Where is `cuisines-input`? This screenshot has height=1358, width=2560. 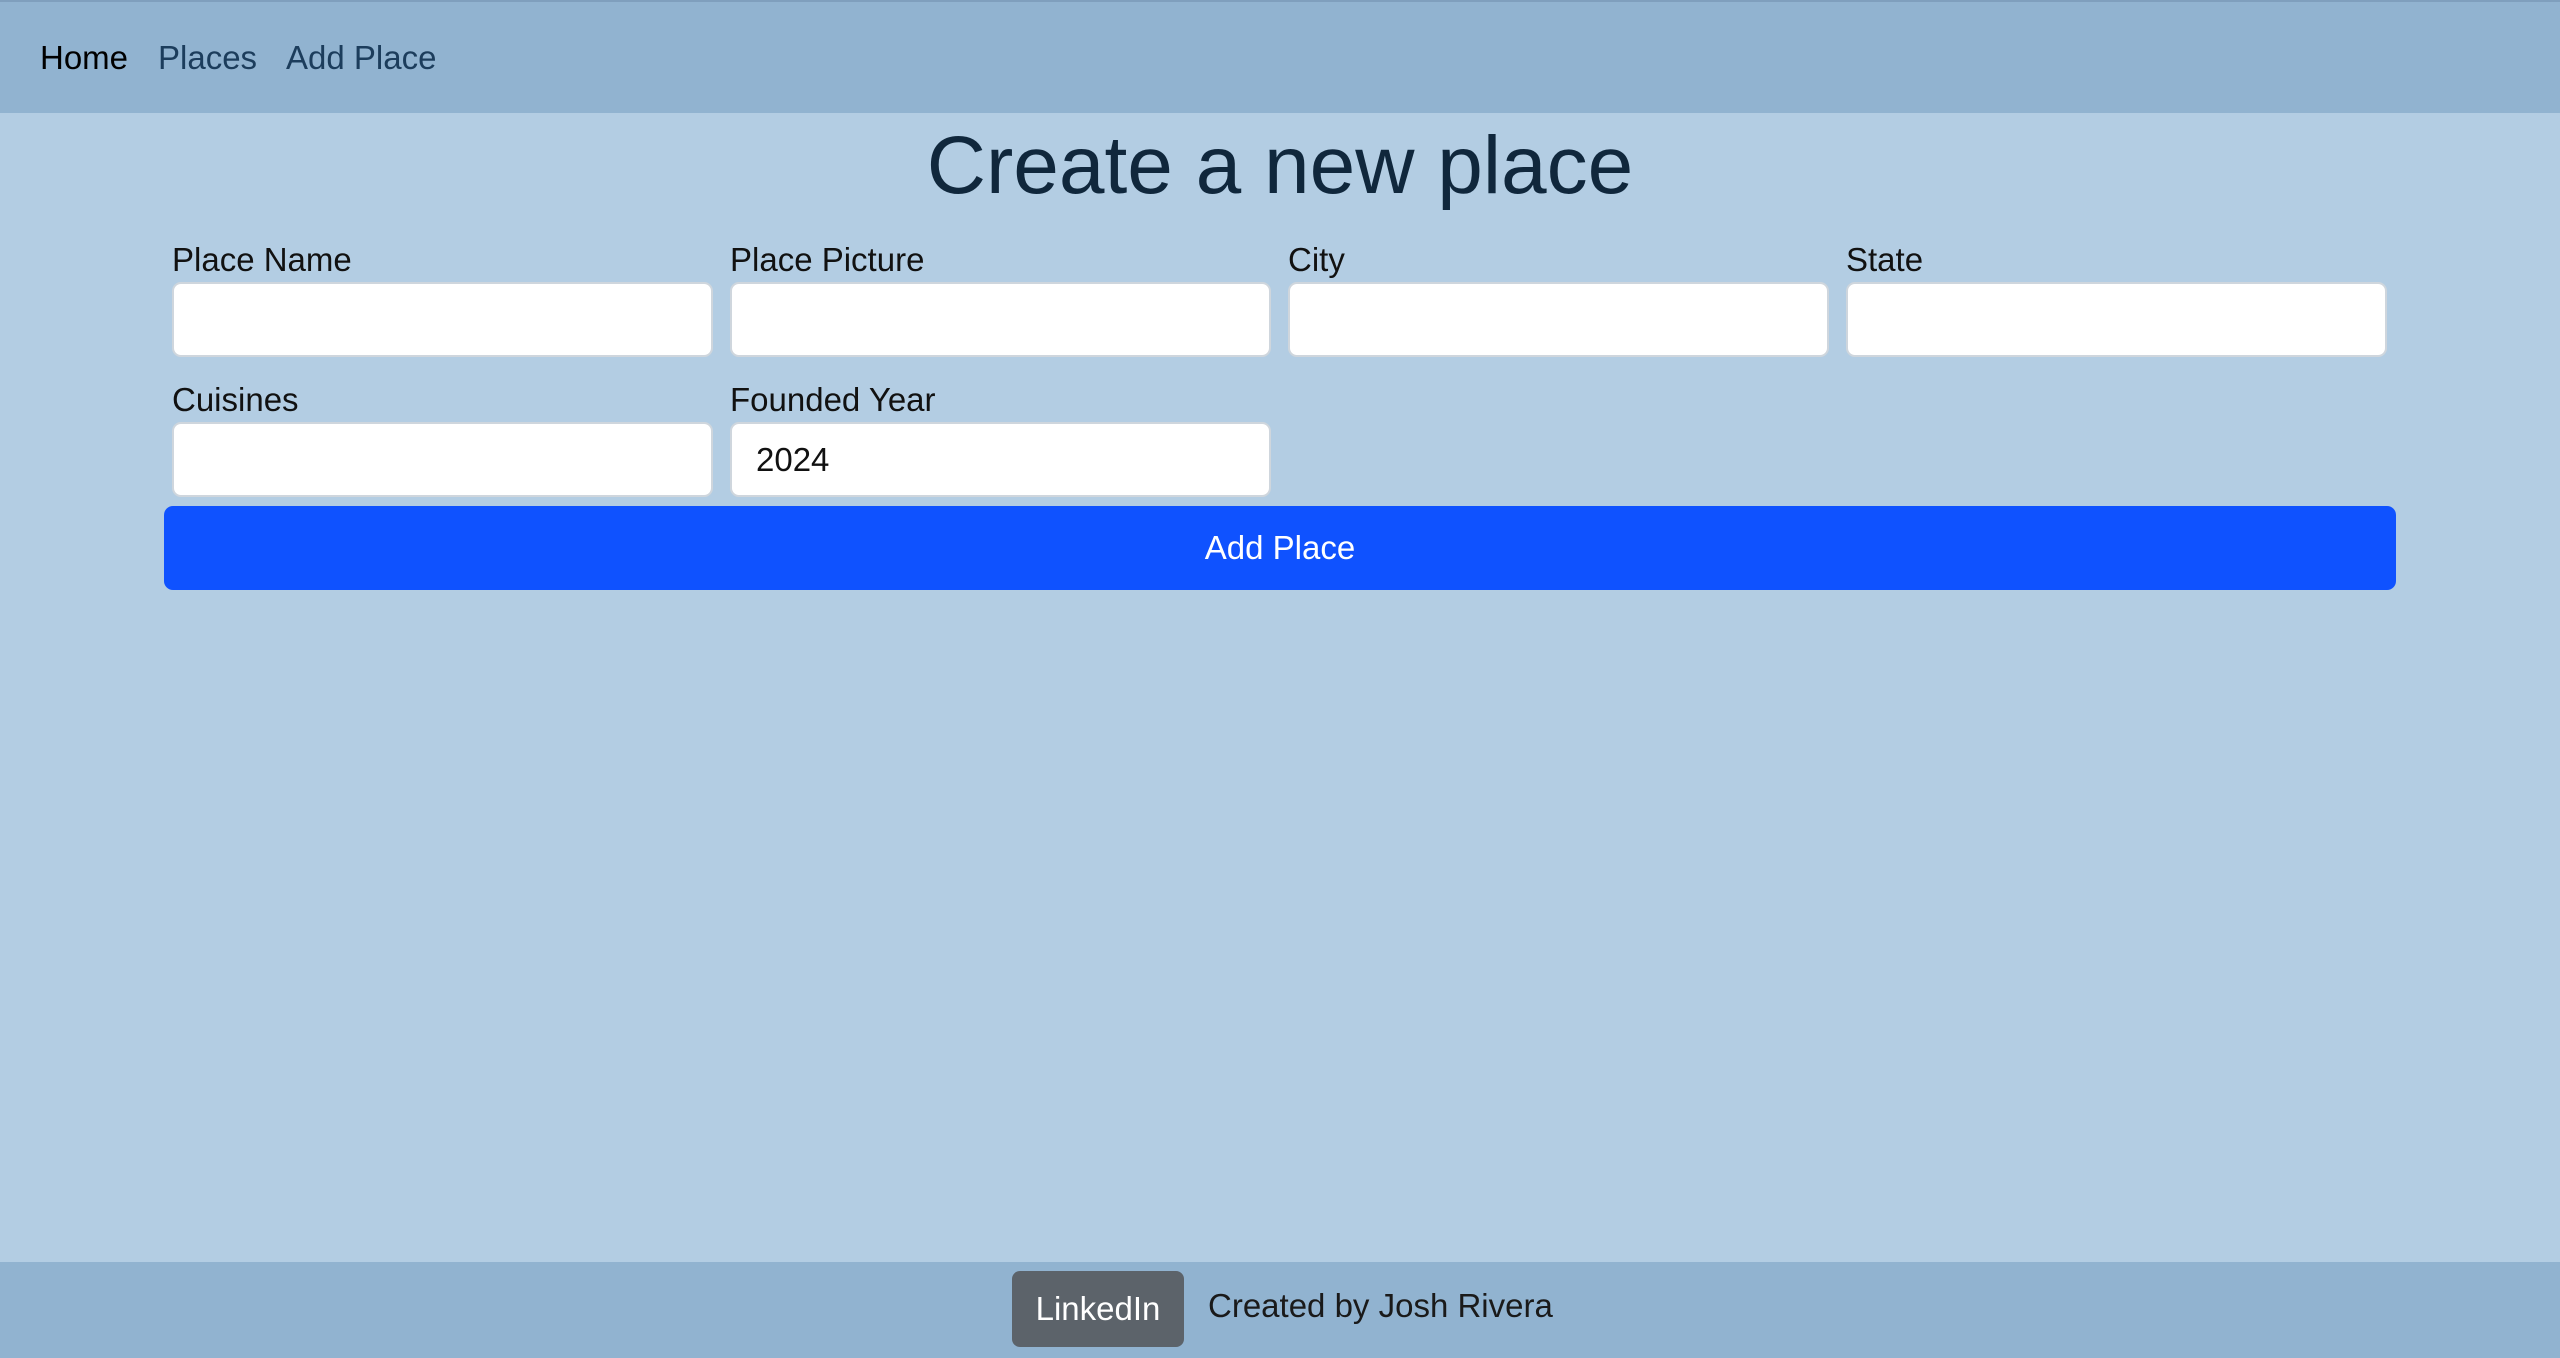
cuisines-input is located at coordinates (442, 459).